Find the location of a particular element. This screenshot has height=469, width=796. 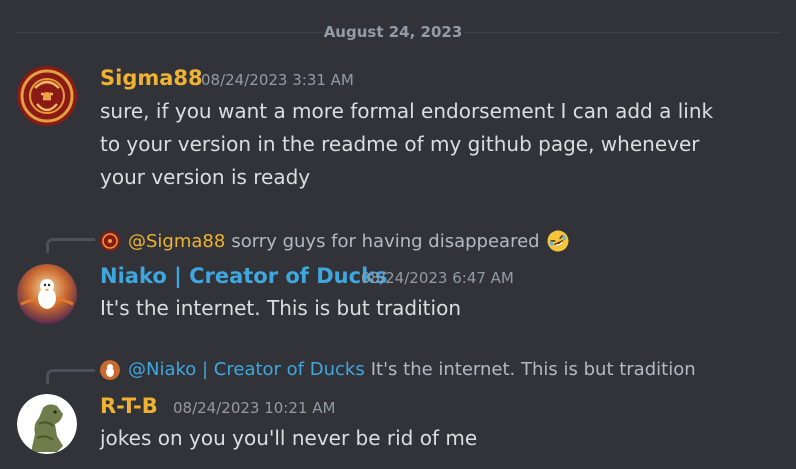

message-line: your version is ready is located at coordinates (205, 177).